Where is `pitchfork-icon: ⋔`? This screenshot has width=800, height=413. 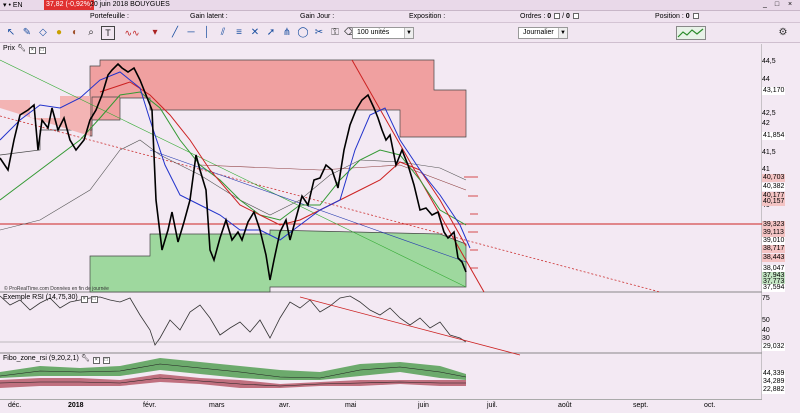
pitchfork-icon: ⋔ is located at coordinates (287, 33).